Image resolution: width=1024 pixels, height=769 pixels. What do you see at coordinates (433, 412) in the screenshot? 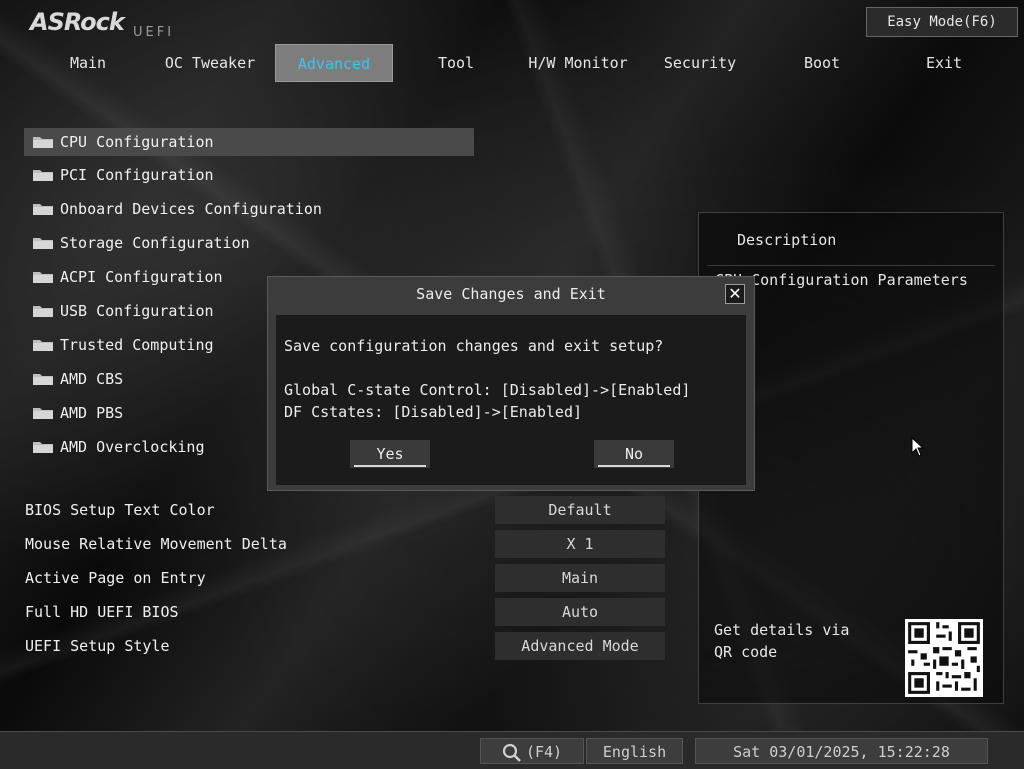
I see `dialog-change-line: DF Cstates: [Disabled]->[Enabled]` at bounding box center [433, 412].